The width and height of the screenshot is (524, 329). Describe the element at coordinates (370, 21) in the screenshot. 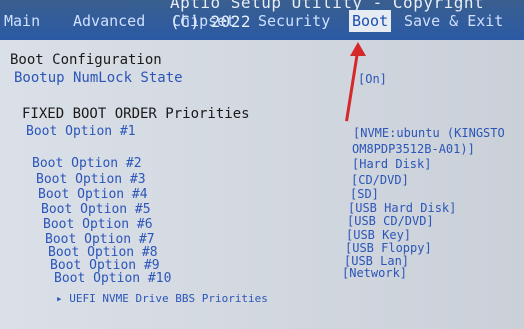

I see `tab-boot: Boot` at that location.